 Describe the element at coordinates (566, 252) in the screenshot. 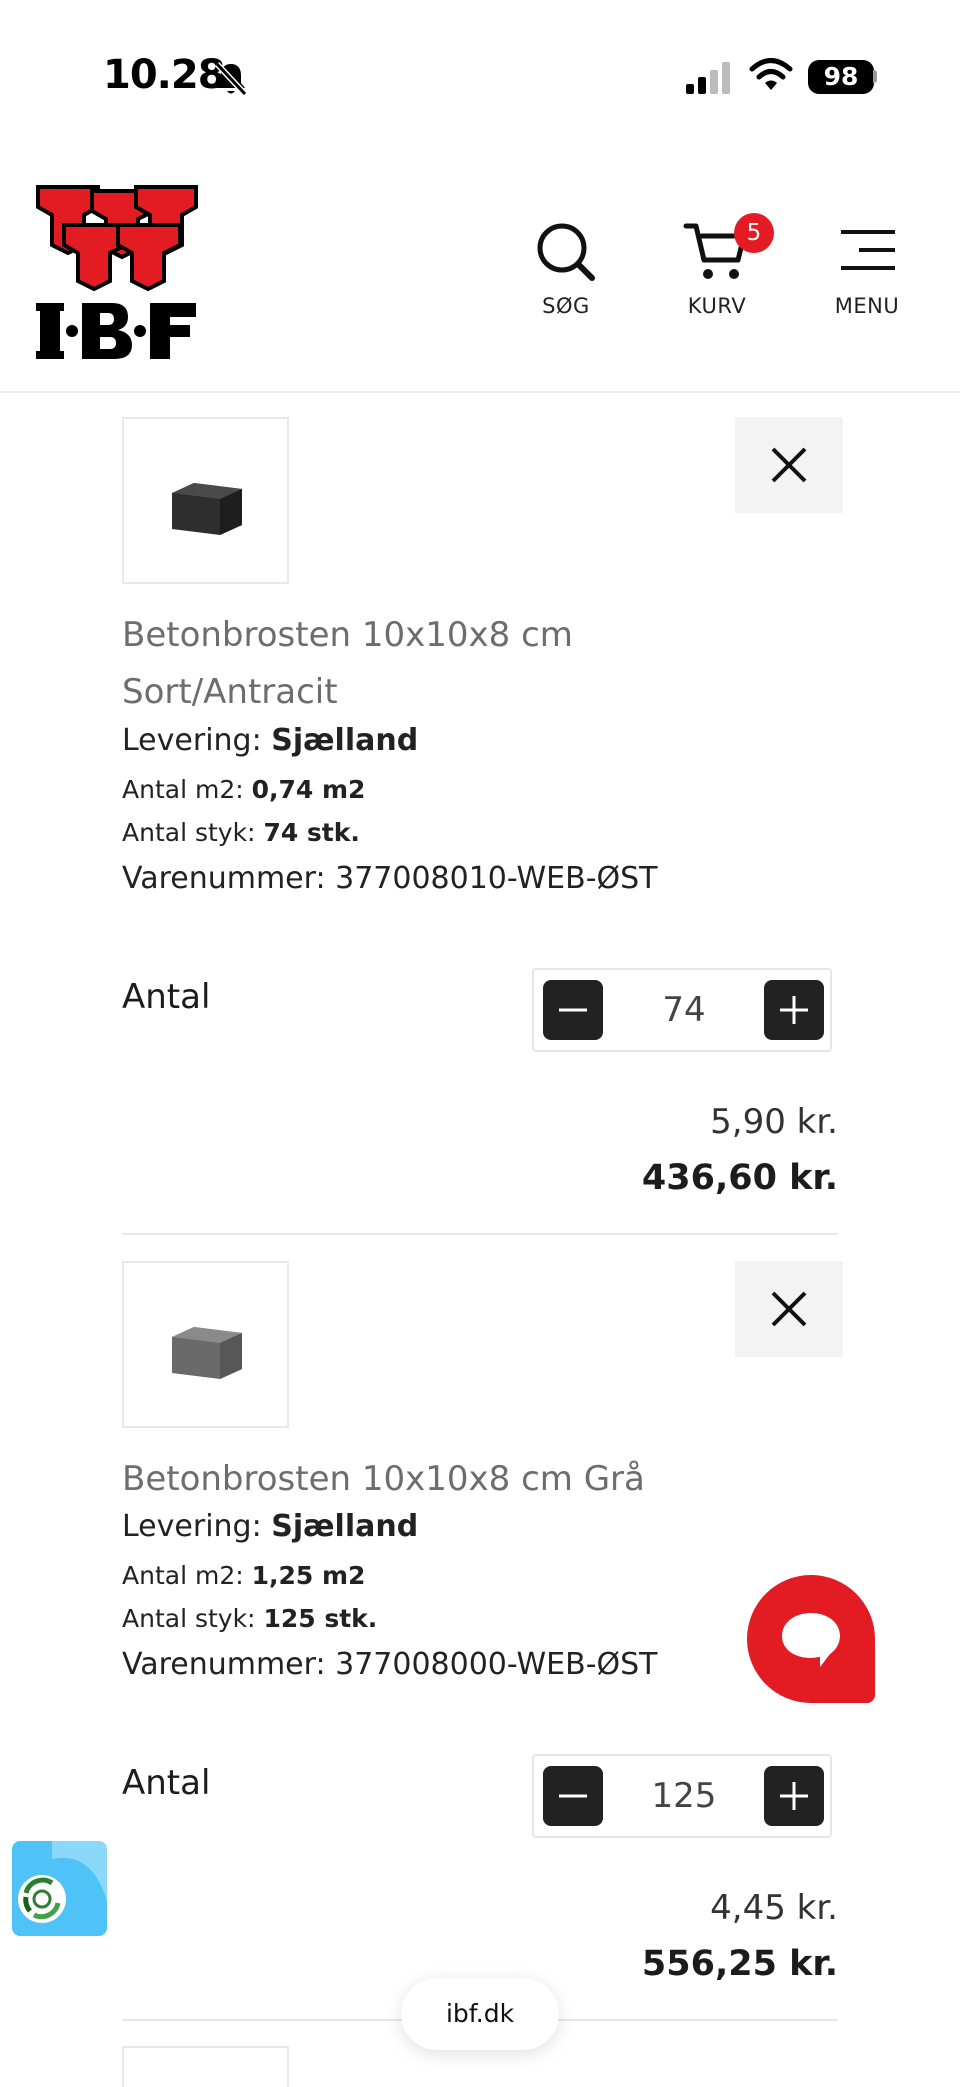

I see `search-icon` at that location.